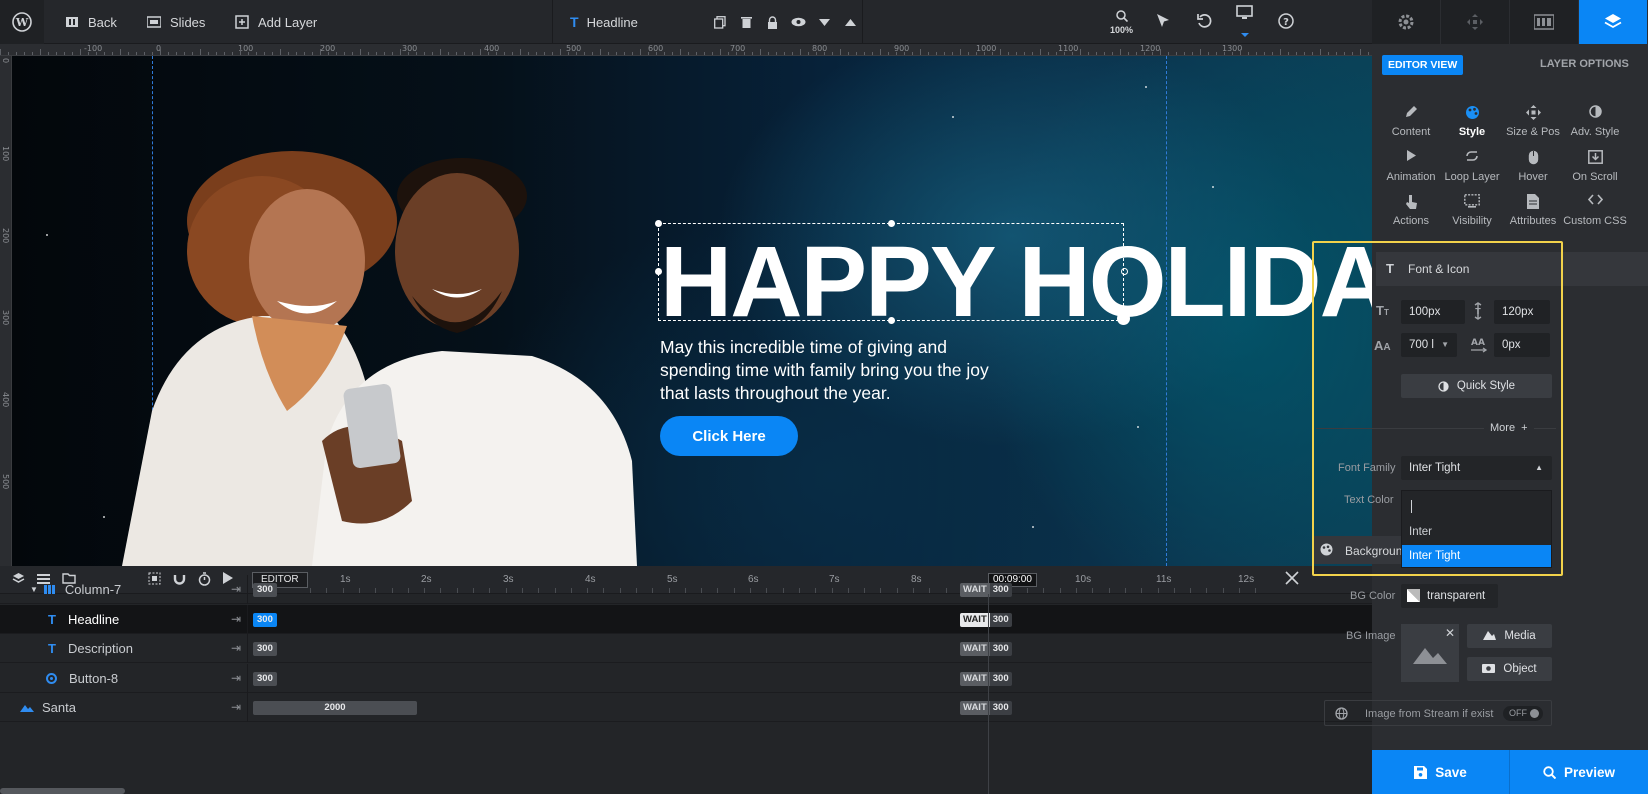 The width and height of the screenshot is (1648, 794). I want to click on font-weight-select: 700 l ▼, so click(1429, 345).